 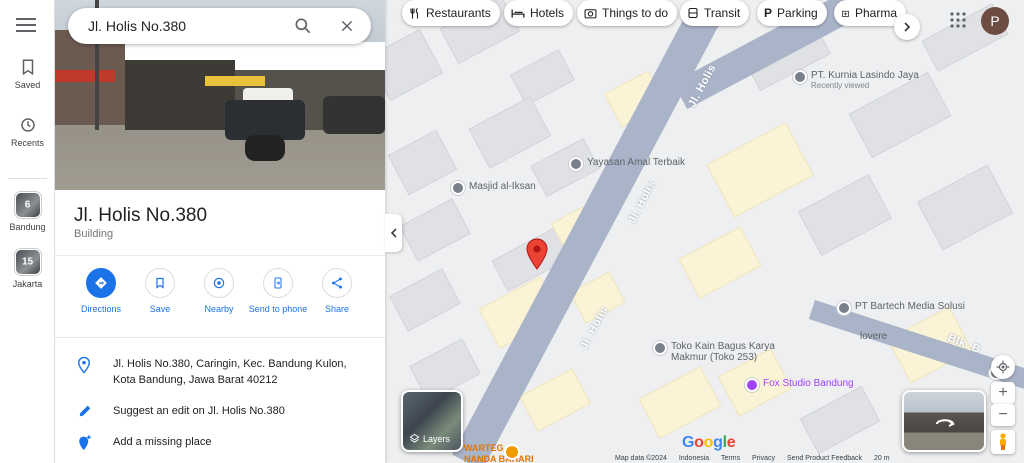 What do you see at coordinates (493, 188) in the screenshot?
I see `poi-masjid: Masjid al-Iksan` at bounding box center [493, 188].